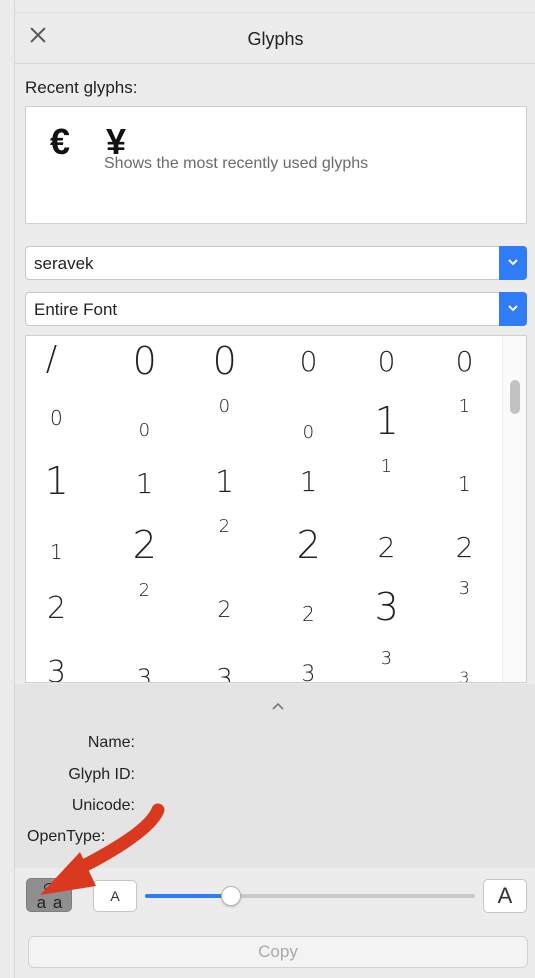 The width and height of the screenshot is (535, 978). What do you see at coordinates (64, 263) in the screenshot?
I see `font-select-value: seravek` at bounding box center [64, 263].